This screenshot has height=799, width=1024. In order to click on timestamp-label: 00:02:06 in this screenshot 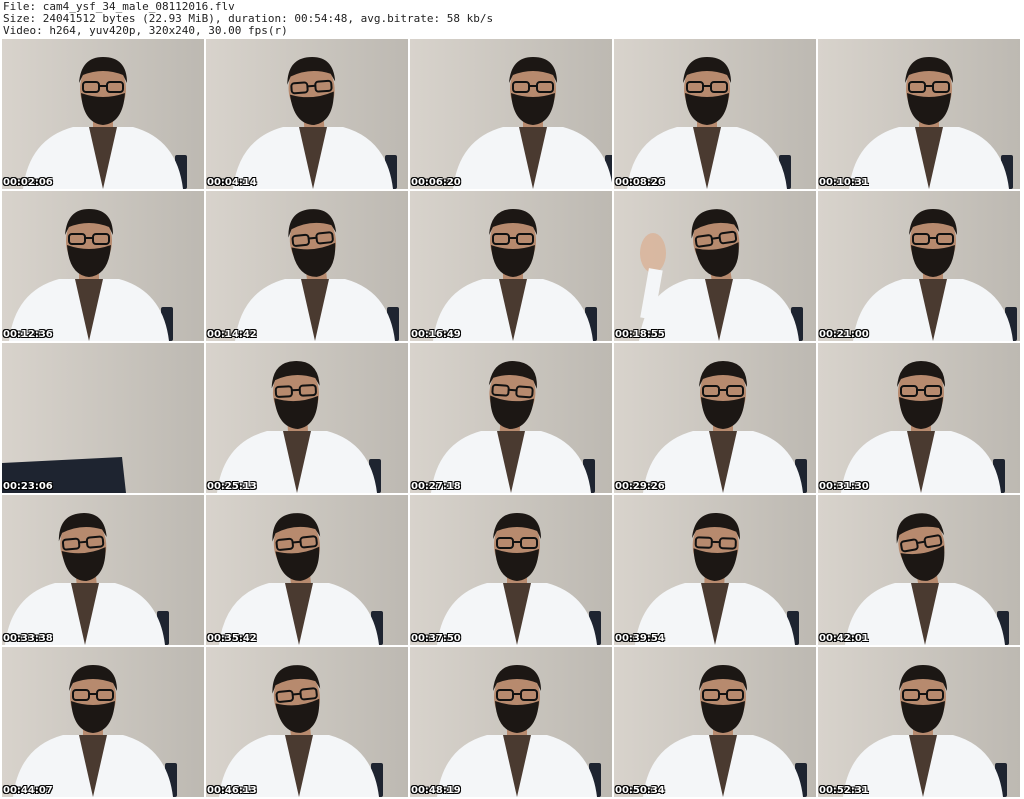, I will do `click(28, 182)`.